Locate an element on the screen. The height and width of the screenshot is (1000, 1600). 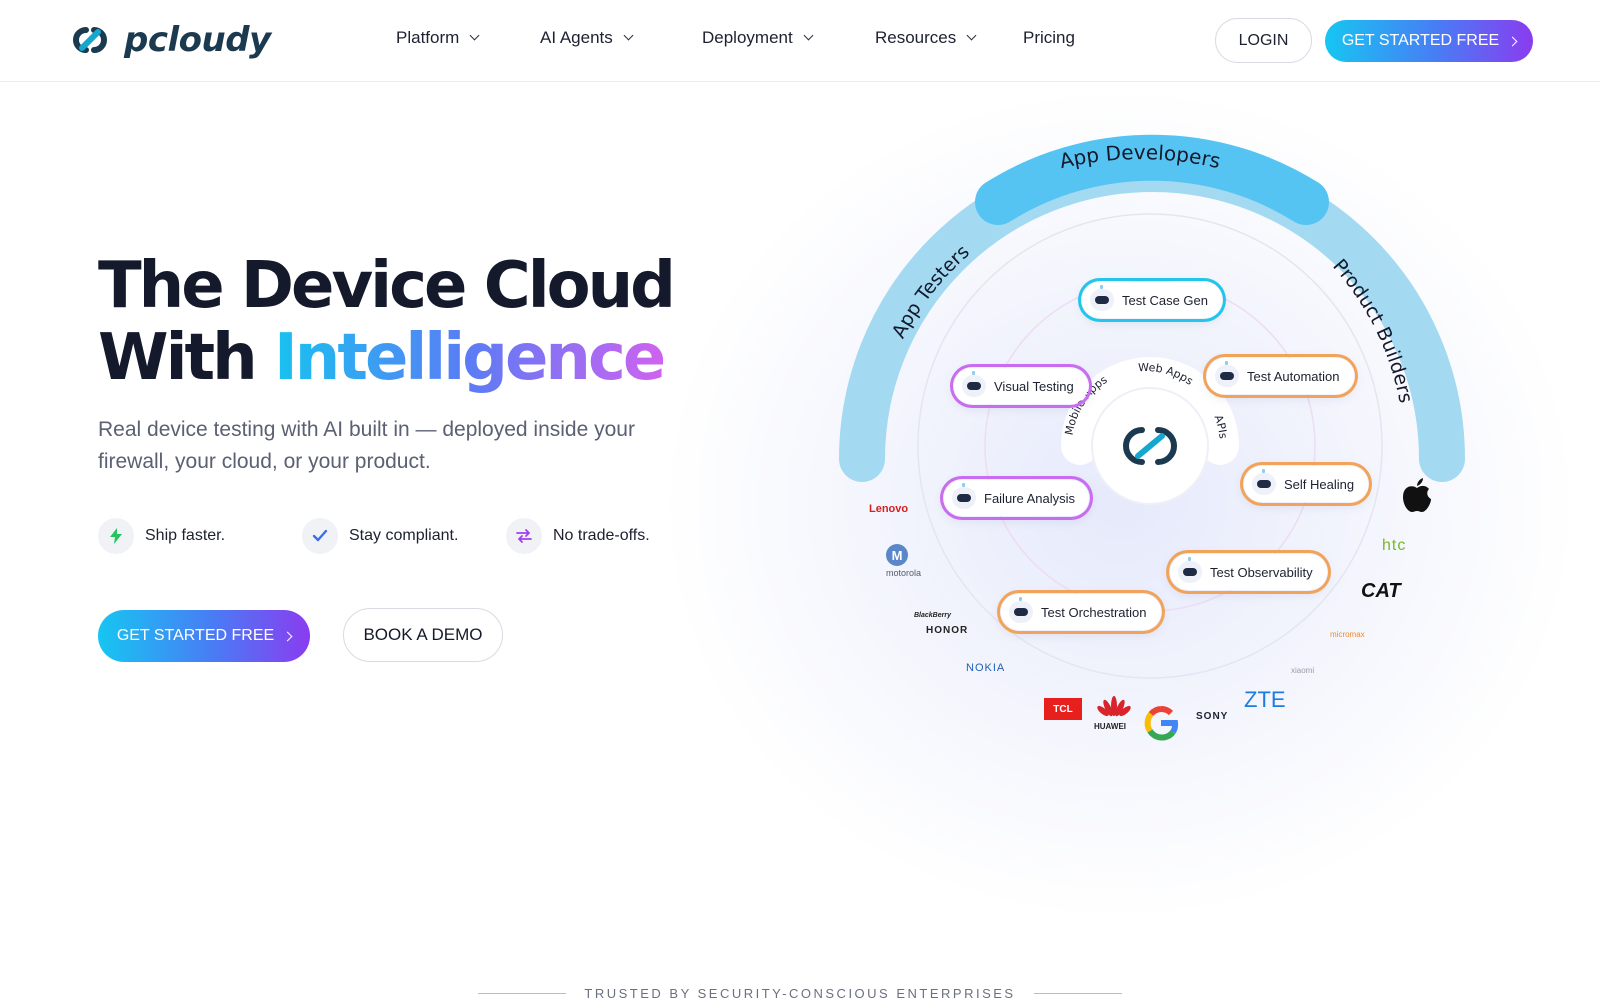
agent-label: Visual Testing is located at coordinates (1034, 386).